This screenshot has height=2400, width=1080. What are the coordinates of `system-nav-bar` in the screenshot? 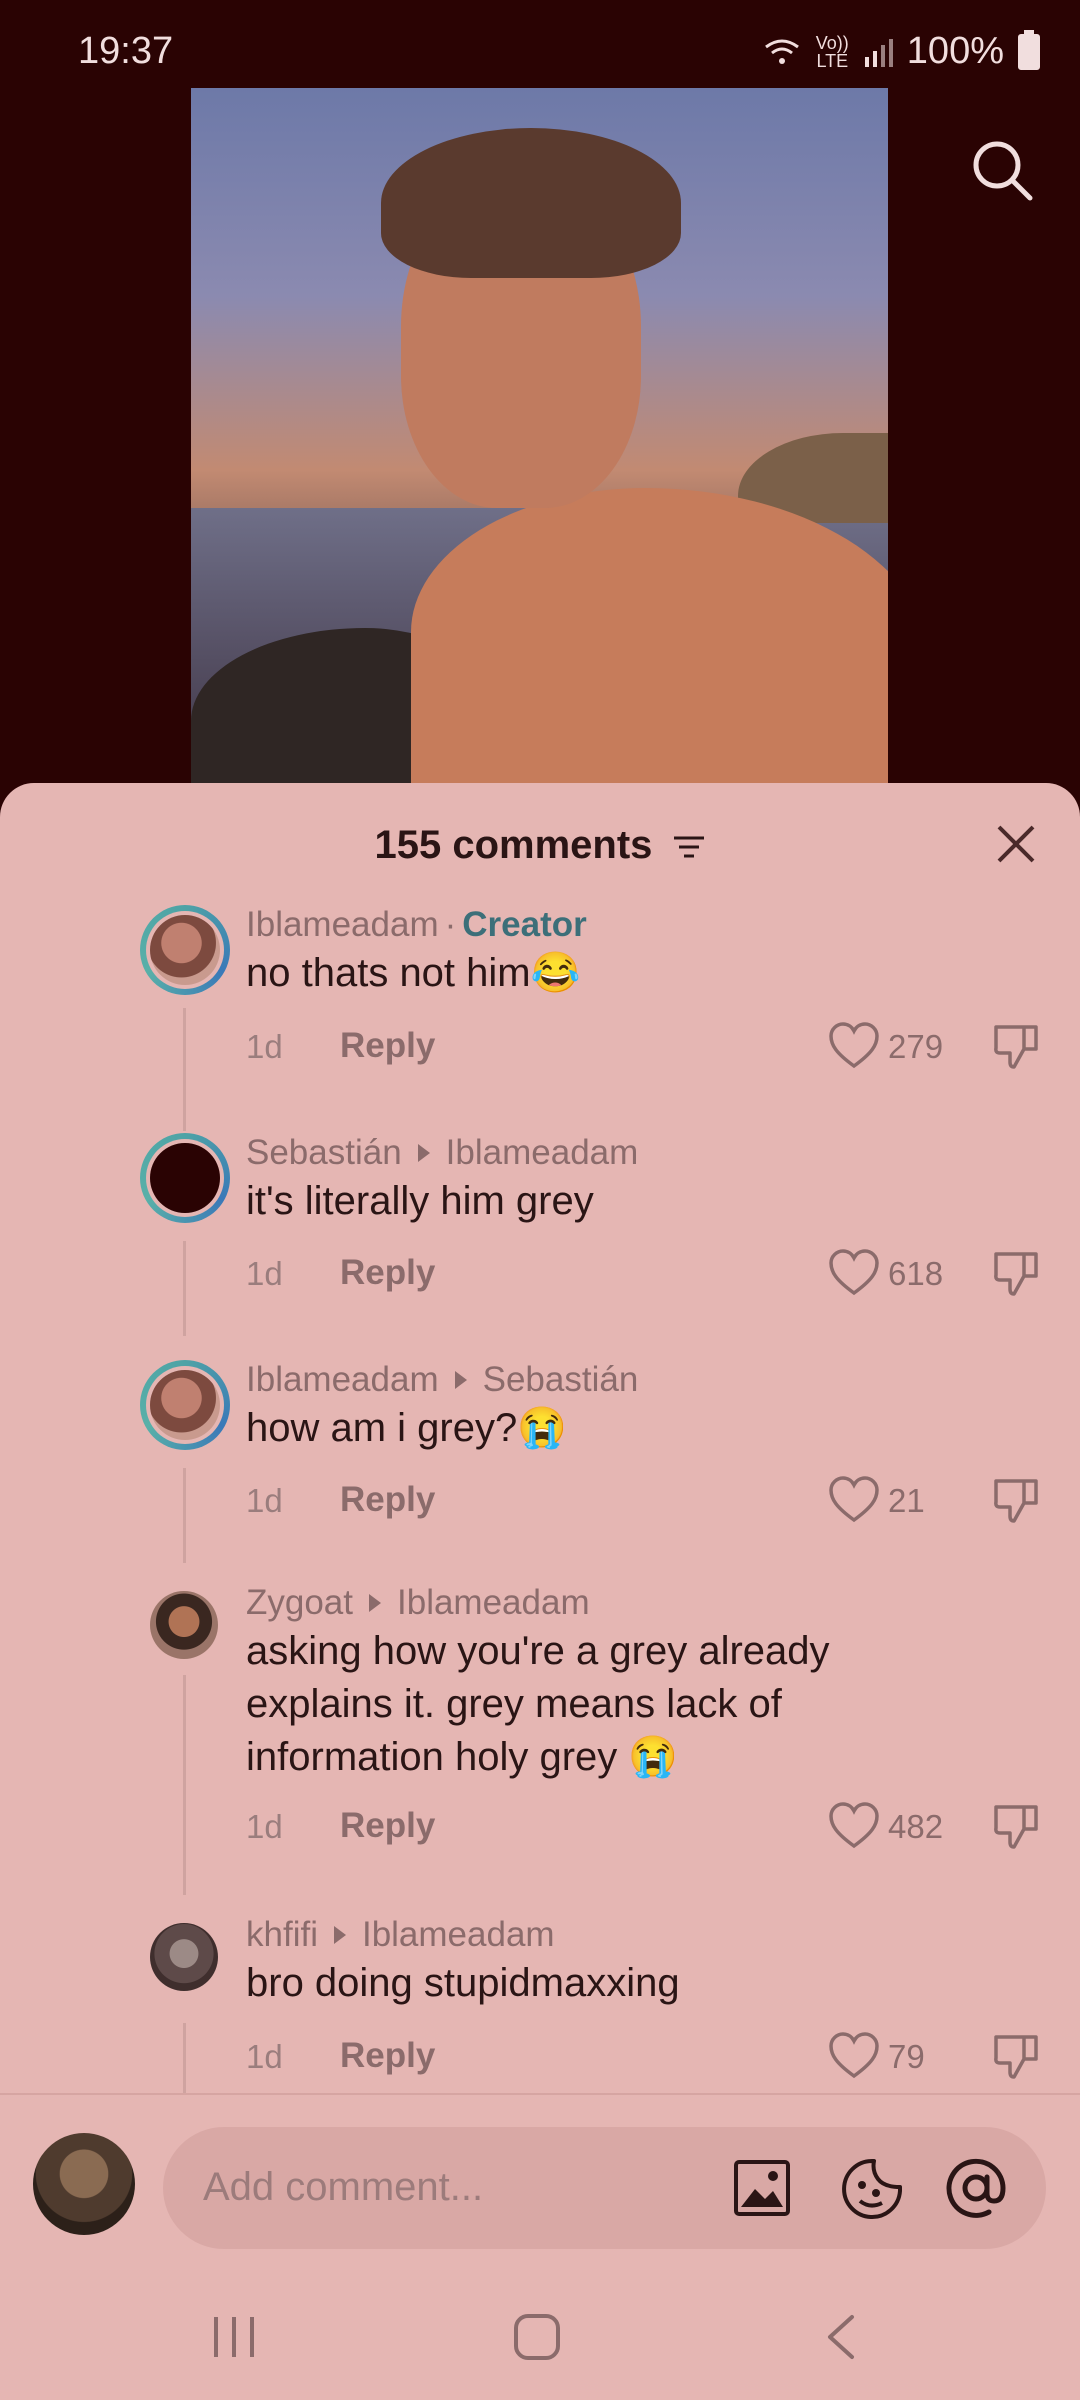 It's located at (540, 2337).